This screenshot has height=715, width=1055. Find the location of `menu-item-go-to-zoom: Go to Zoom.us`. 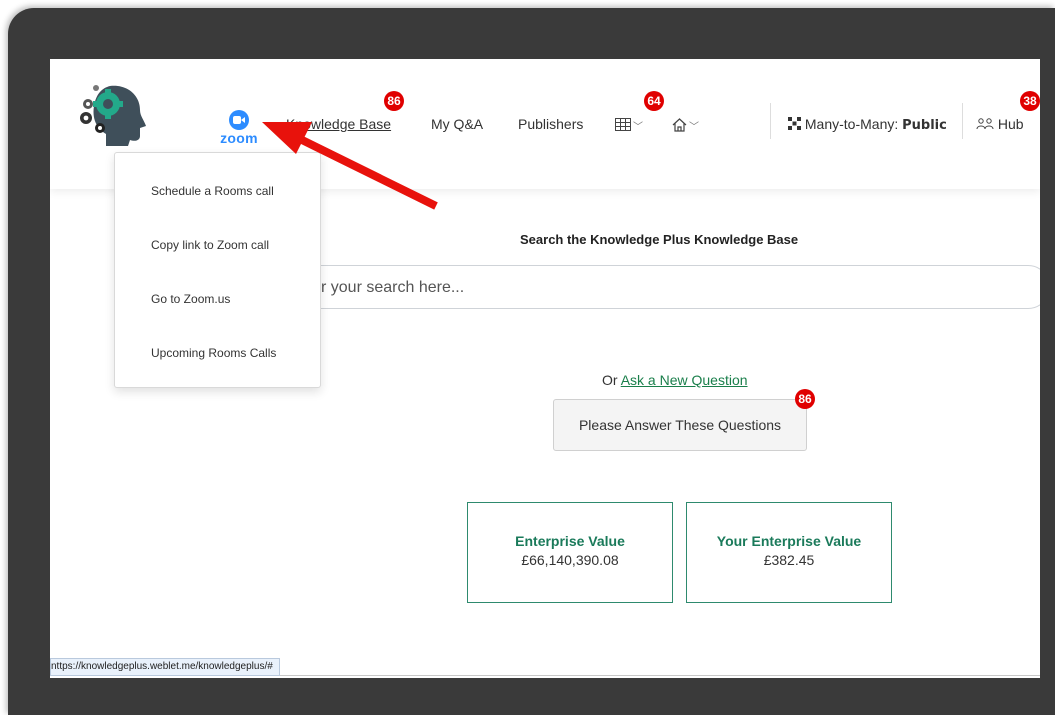

menu-item-go-to-zoom: Go to Zoom.us is located at coordinates (190, 299).